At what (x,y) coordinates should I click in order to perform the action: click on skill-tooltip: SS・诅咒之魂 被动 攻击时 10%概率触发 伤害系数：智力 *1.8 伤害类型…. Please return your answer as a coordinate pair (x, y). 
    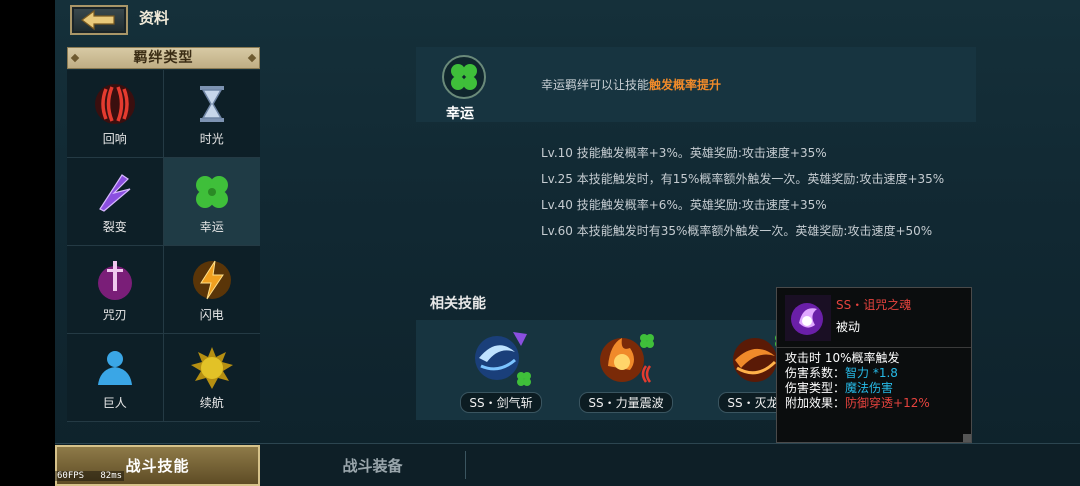
    Looking at the image, I should click on (874, 365).